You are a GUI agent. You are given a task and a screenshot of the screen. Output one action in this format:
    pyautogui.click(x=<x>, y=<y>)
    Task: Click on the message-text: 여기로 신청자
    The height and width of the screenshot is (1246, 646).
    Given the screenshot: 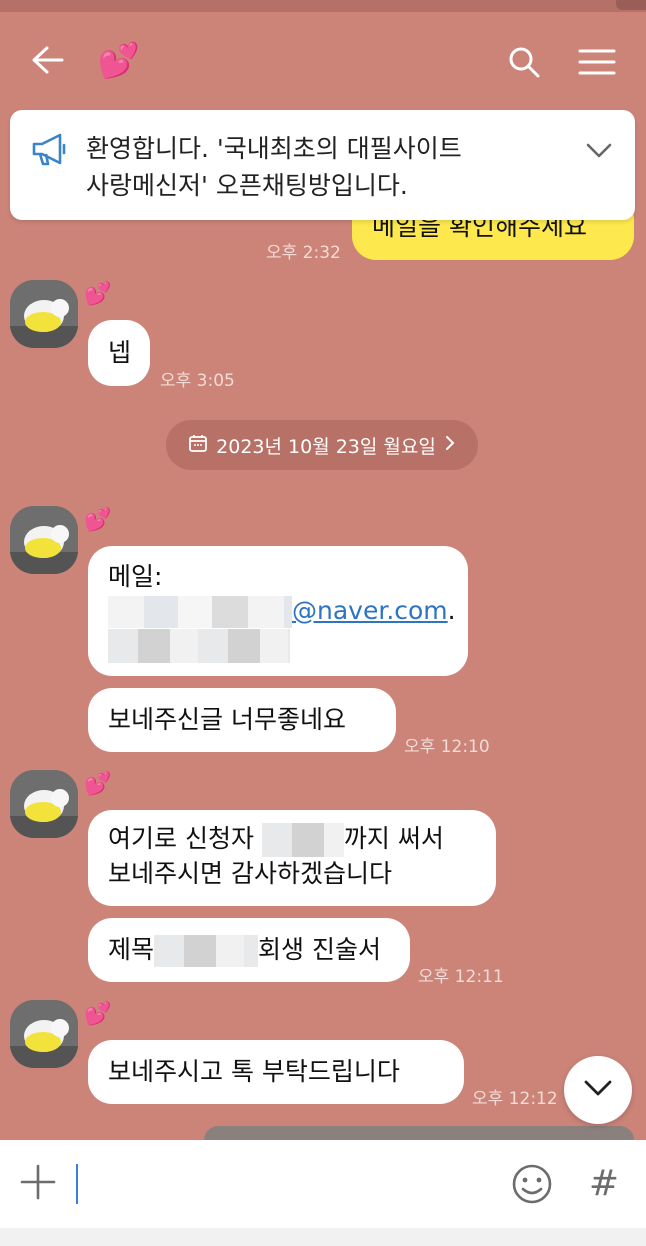 What is the action you would take?
    pyautogui.click(x=185, y=838)
    